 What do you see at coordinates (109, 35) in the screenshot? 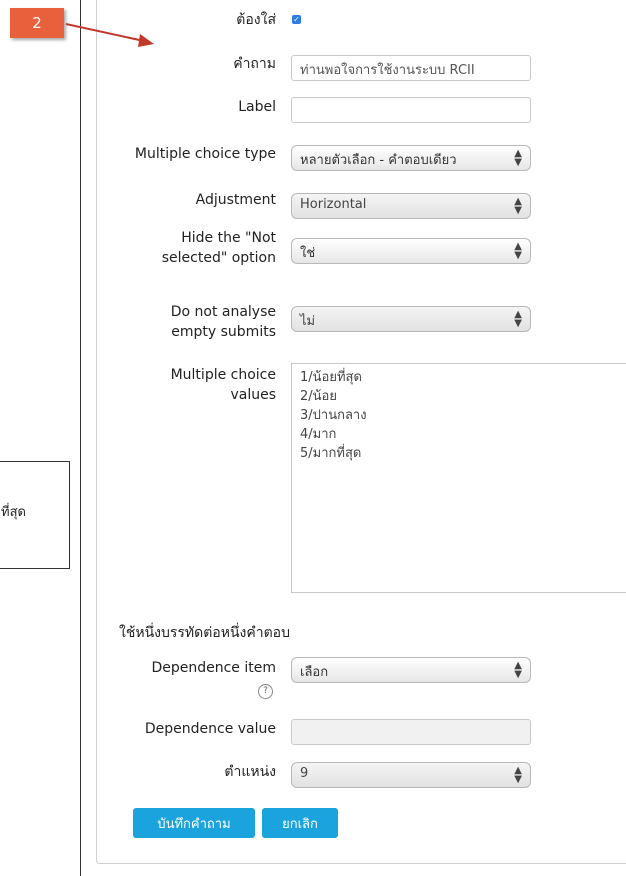
I see `annotation-arrow` at bounding box center [109, 35].